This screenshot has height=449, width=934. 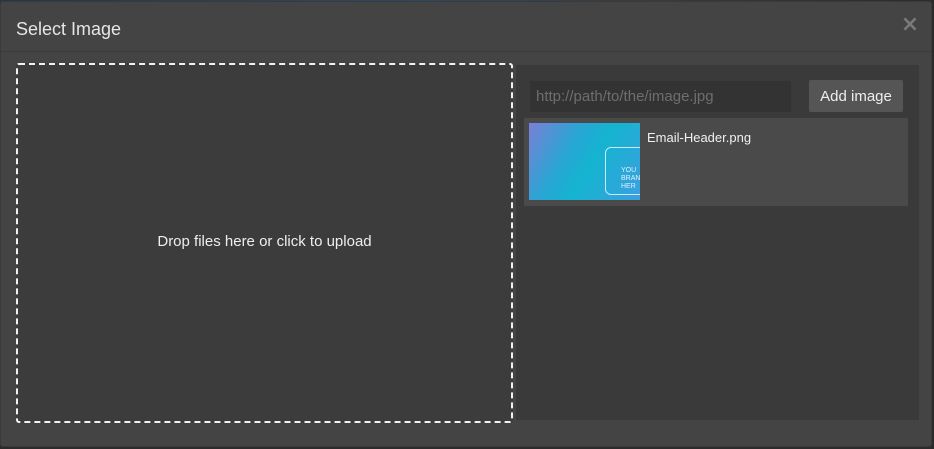 What do you see at coordinates (466, 27) in the screenshot?
I see `modal-header: Select Image ×` at bounding box center [466, 27].